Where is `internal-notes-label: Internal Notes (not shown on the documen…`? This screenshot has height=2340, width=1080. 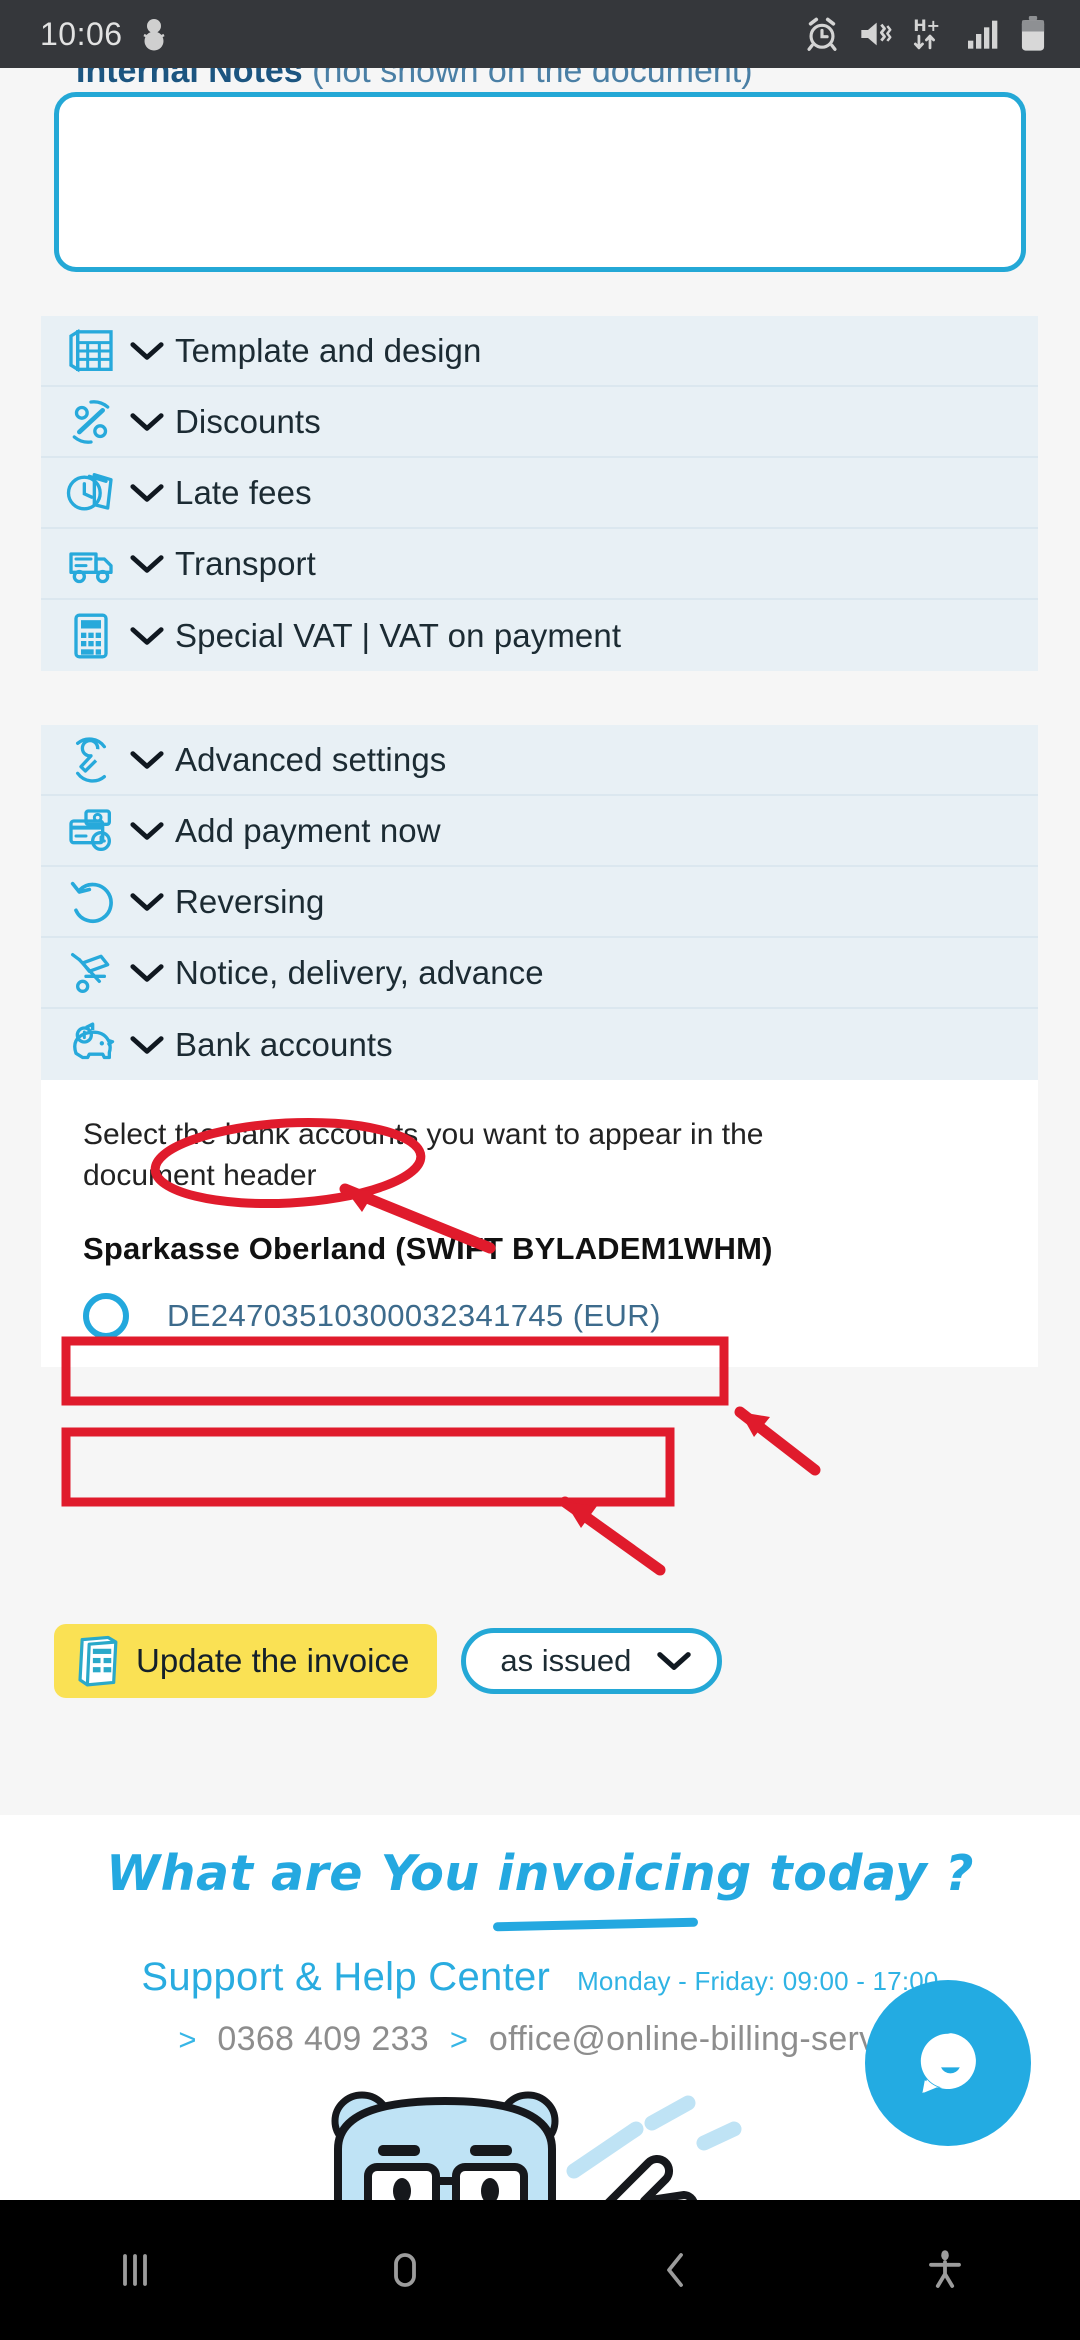 internal-notes-label: Internal Notes (not shown on the documen… is located at coordinates (414, 79).